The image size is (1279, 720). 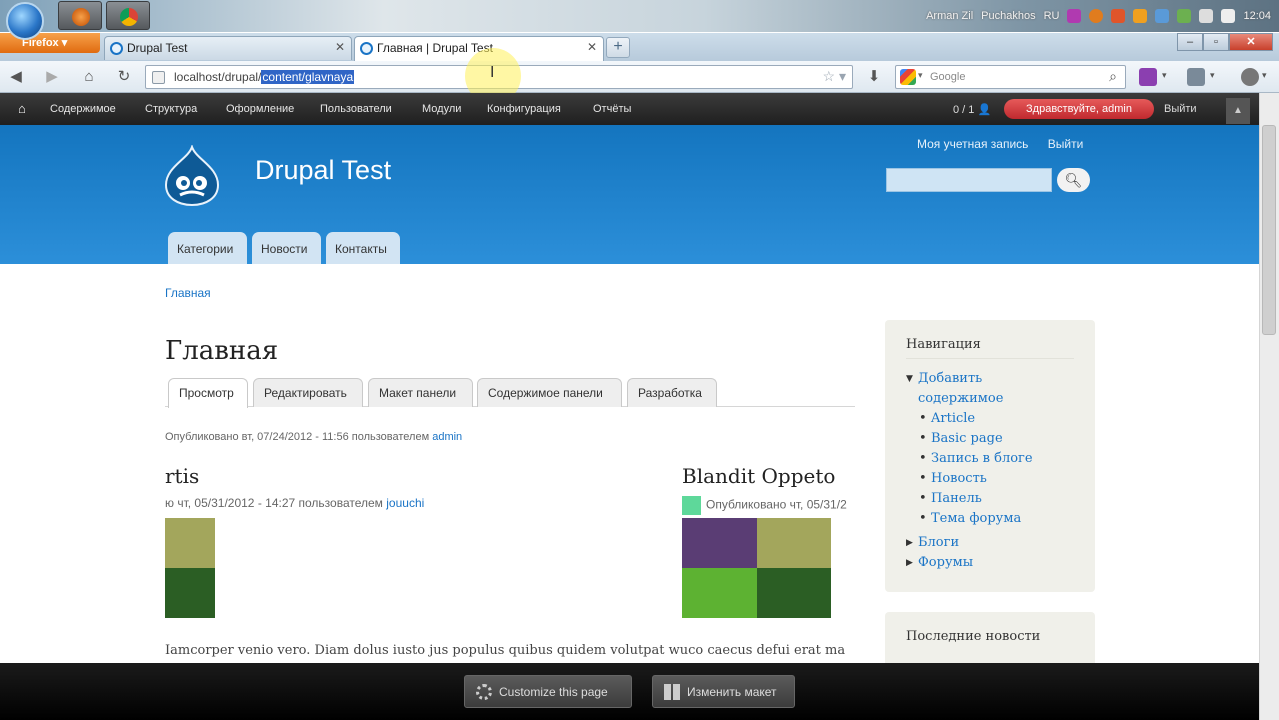 What do you see at coordinates (171, 109) in the screenshot?
I see `toolbar-structure: Структура` at bounding box center [171, 109].